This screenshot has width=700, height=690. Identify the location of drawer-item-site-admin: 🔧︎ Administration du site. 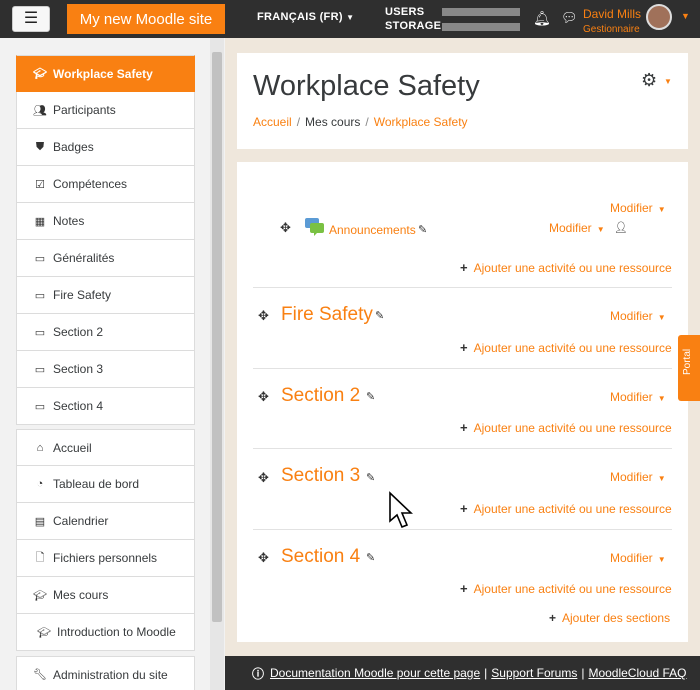
(105, 673).